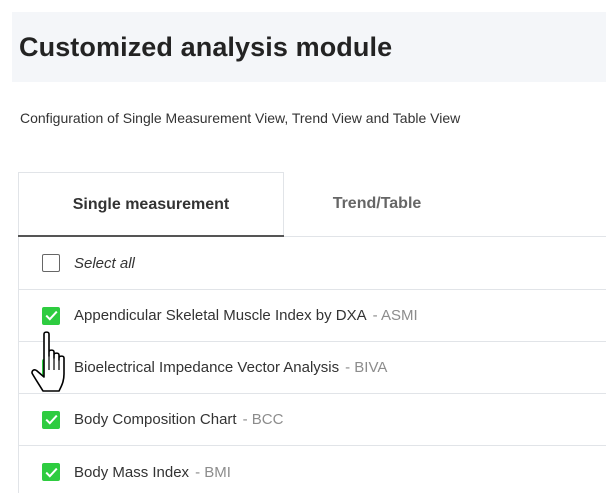 Image resolution: width=606 pixels, height=493 pixels. I want to click on select-all-checkbox, so click(51, 263).